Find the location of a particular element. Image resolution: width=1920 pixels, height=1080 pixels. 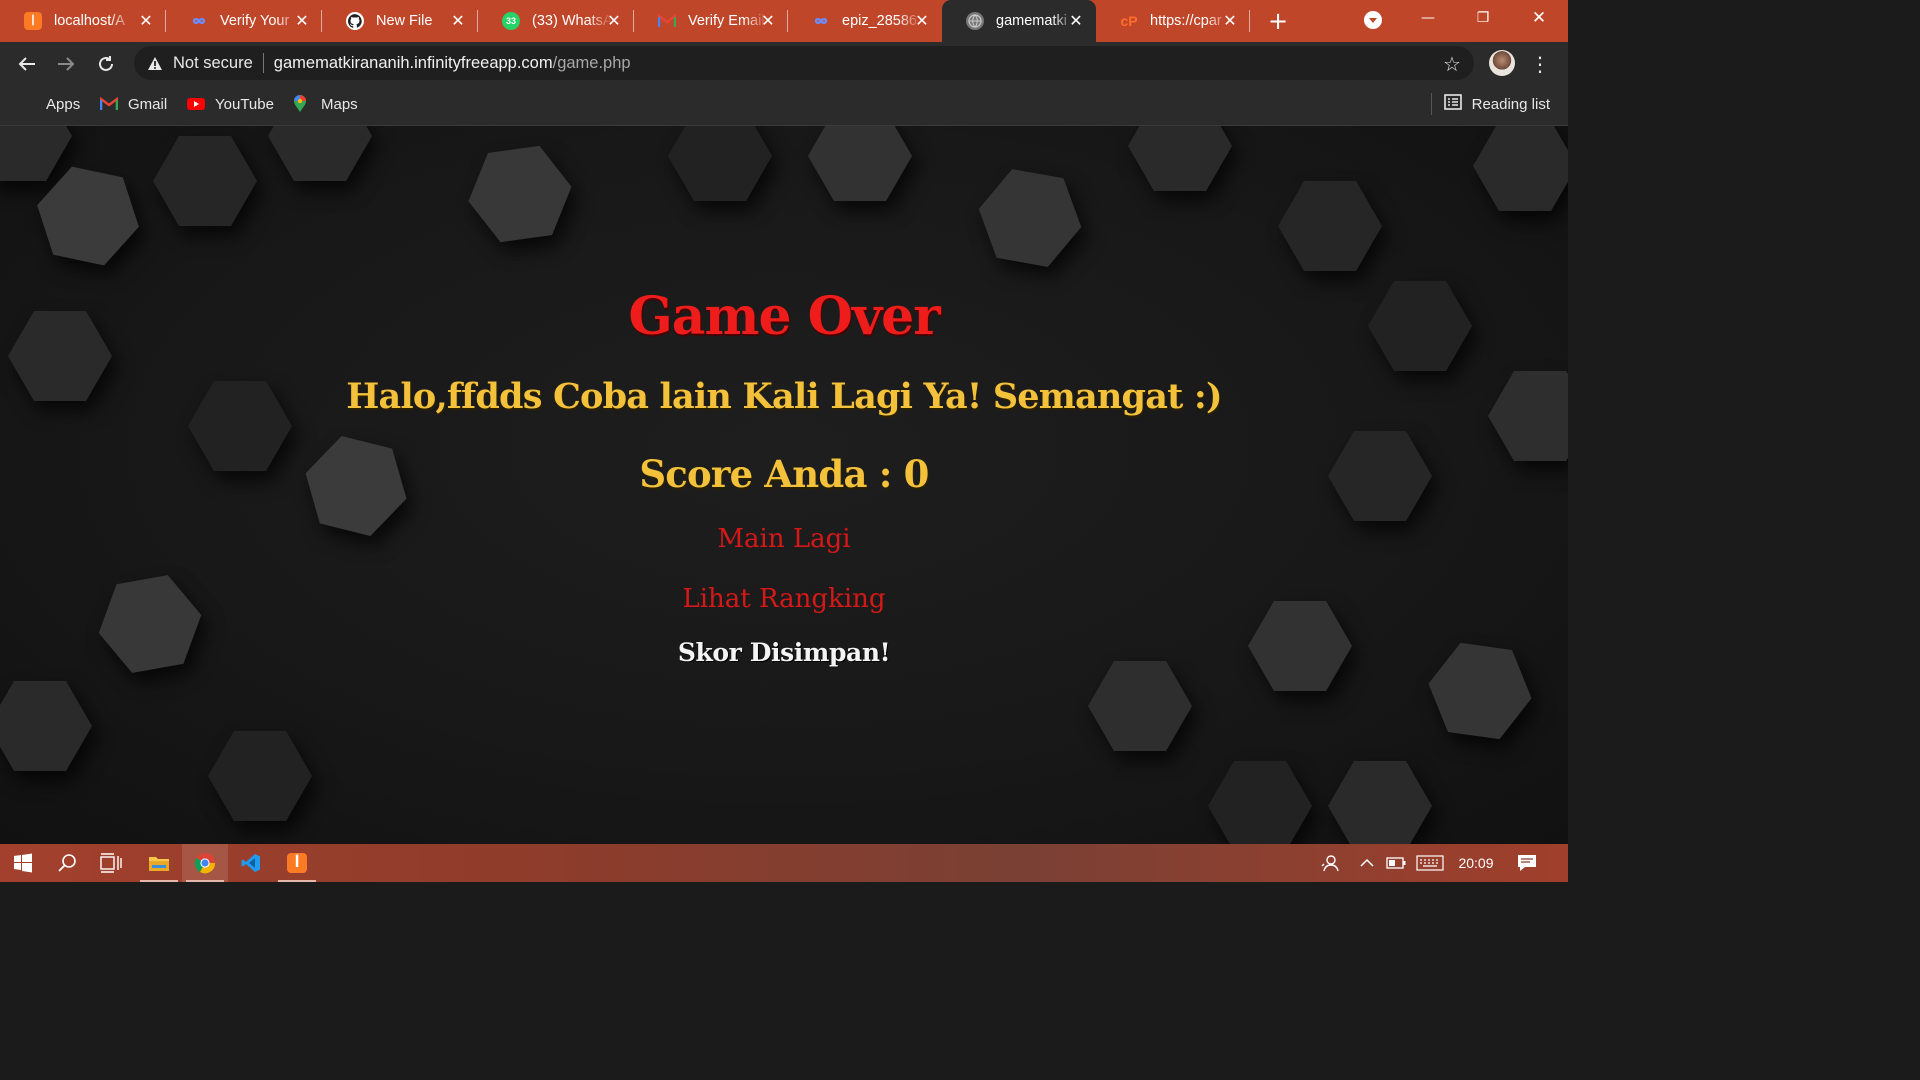

maps-icon is located at coordinates (302, 104).